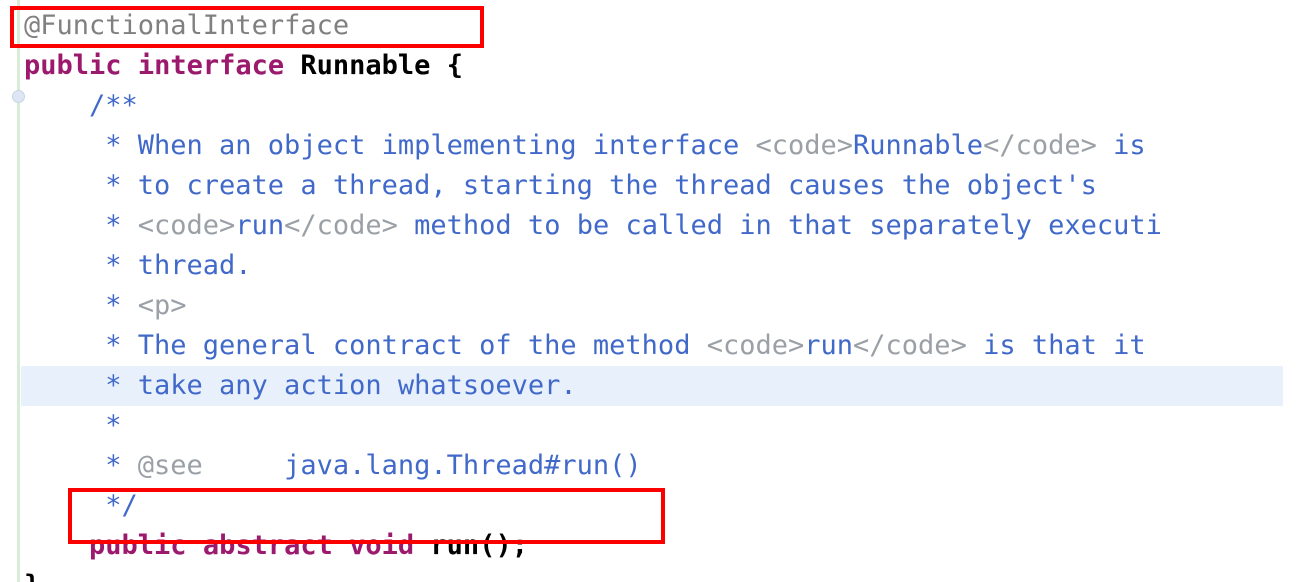 The image size is (1301, 582). Describe the element at coordinates (211, 65) in the screenshot. I see `token-kw: interface` at that location.